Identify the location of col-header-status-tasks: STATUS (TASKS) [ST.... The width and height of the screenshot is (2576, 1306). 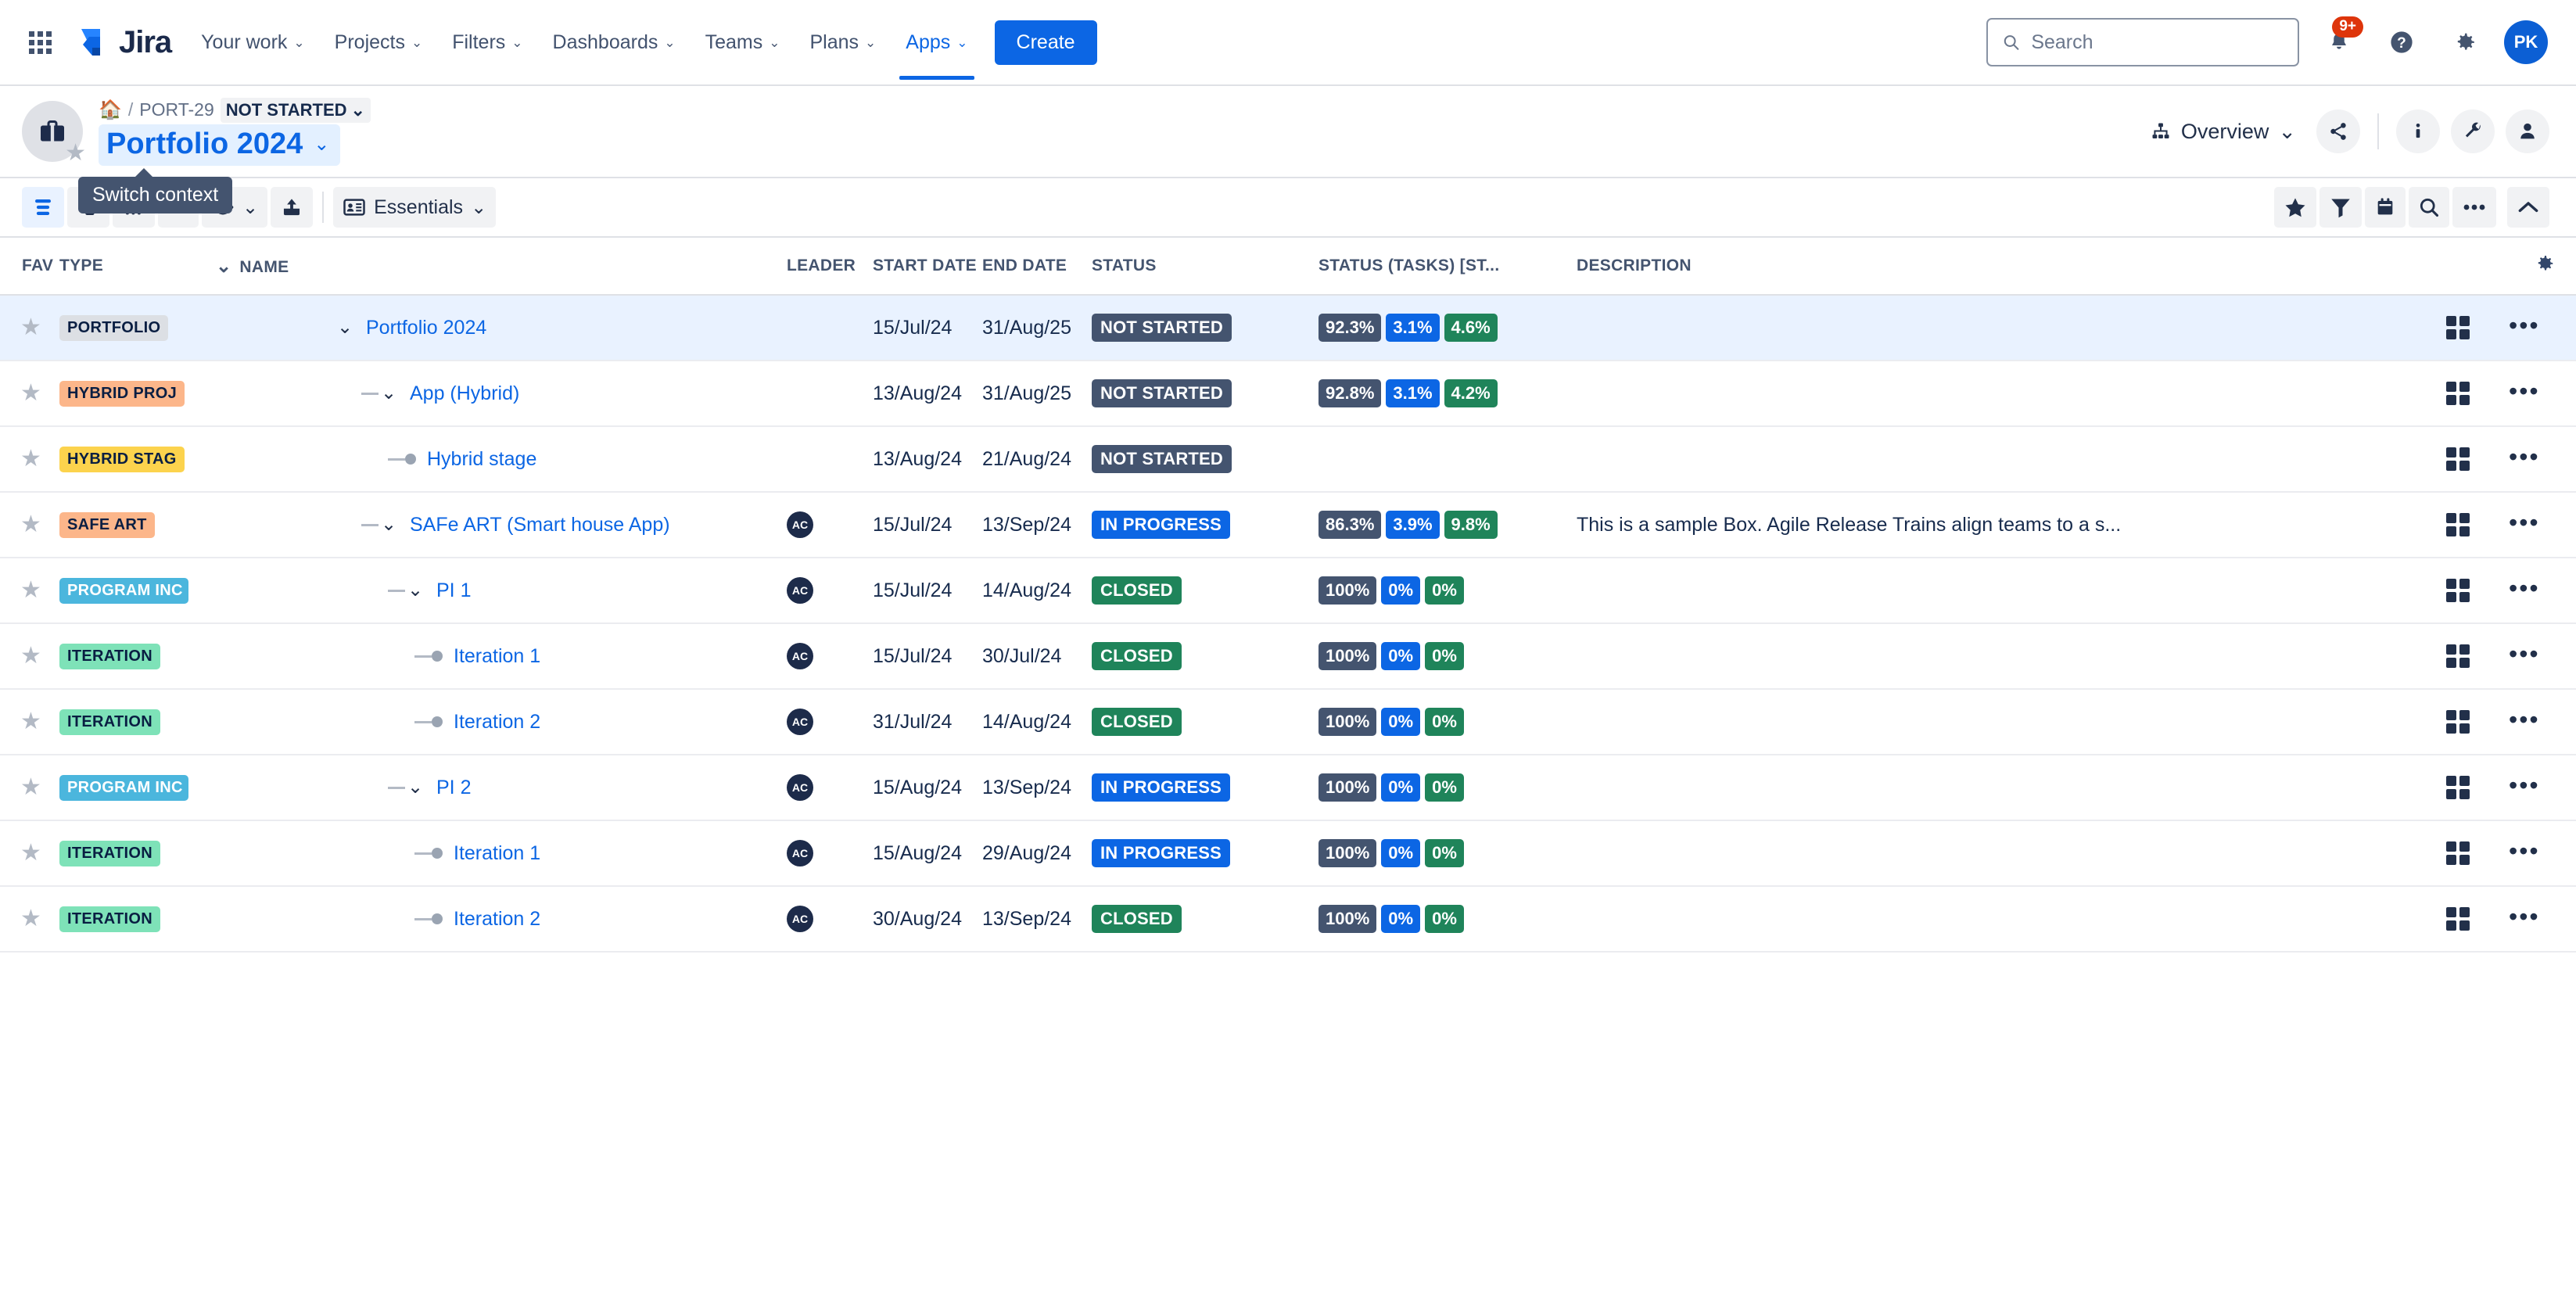
(1447, 267).